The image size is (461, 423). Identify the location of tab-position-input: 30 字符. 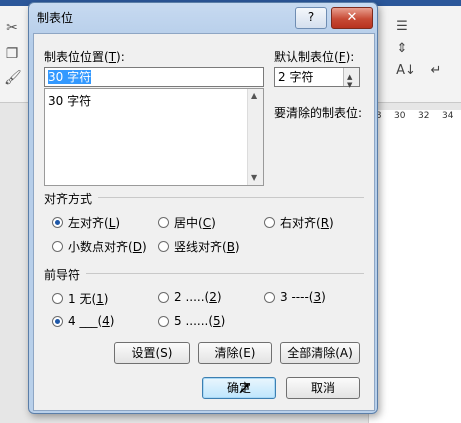
(154, 77).